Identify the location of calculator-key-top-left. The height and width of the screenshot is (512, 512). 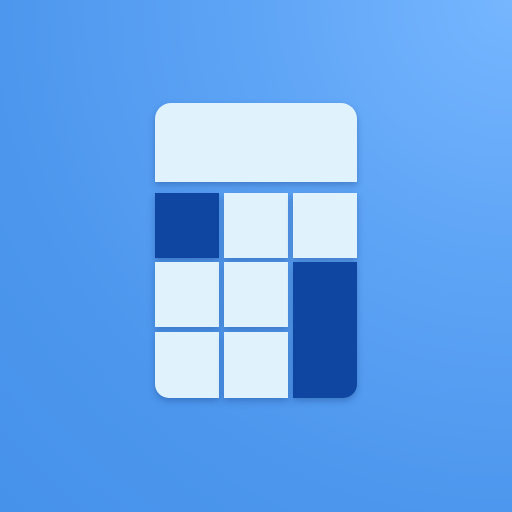
(187, 225).